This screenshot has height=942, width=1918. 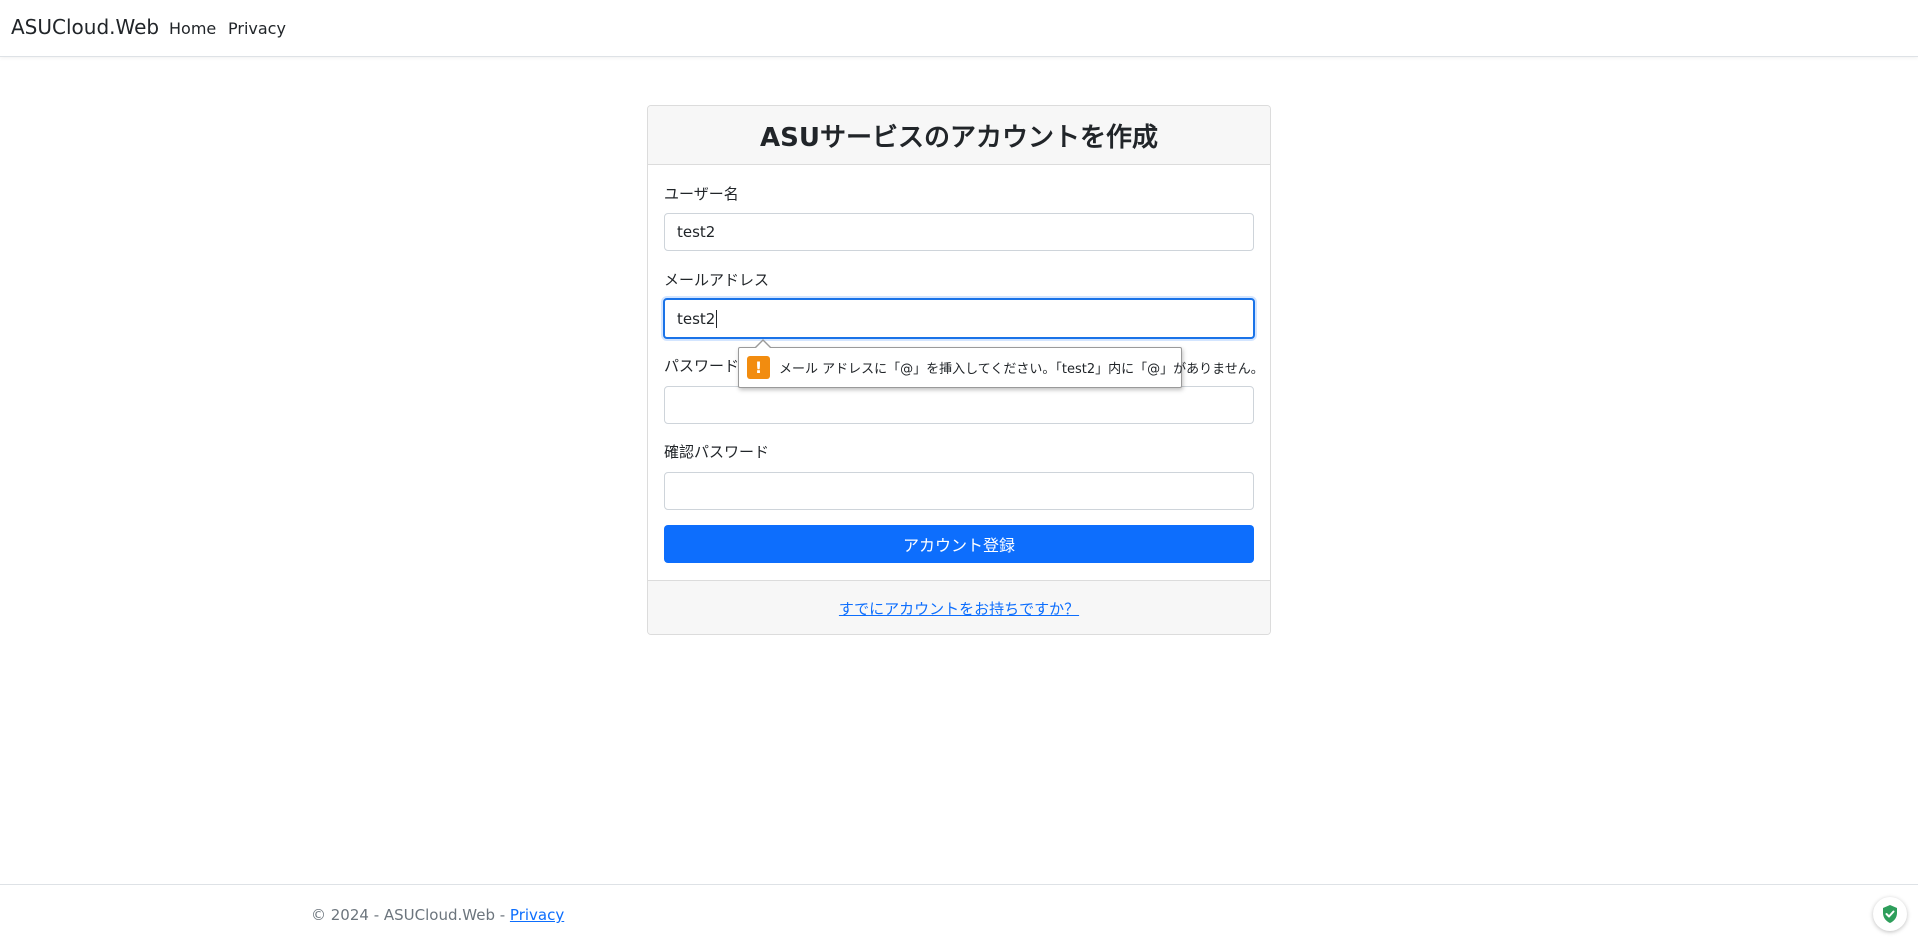 I want to click on shield-icon, so click(x=1890, y=914).